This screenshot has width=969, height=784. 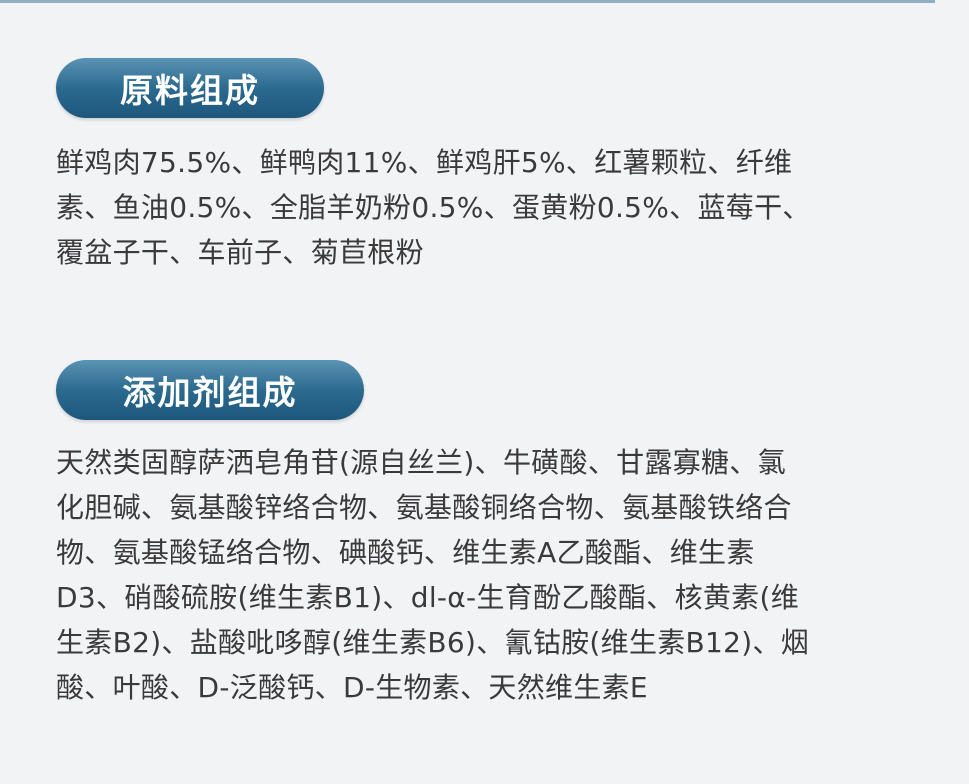 What do you see at coordinates (421, 462) in the screenshot?
I see `additives-line: 天然类固醇萨洒皂角苷(源自丝兰)、牛磺酸、甘露寡糖、氯` at bounding box center [421, 462].